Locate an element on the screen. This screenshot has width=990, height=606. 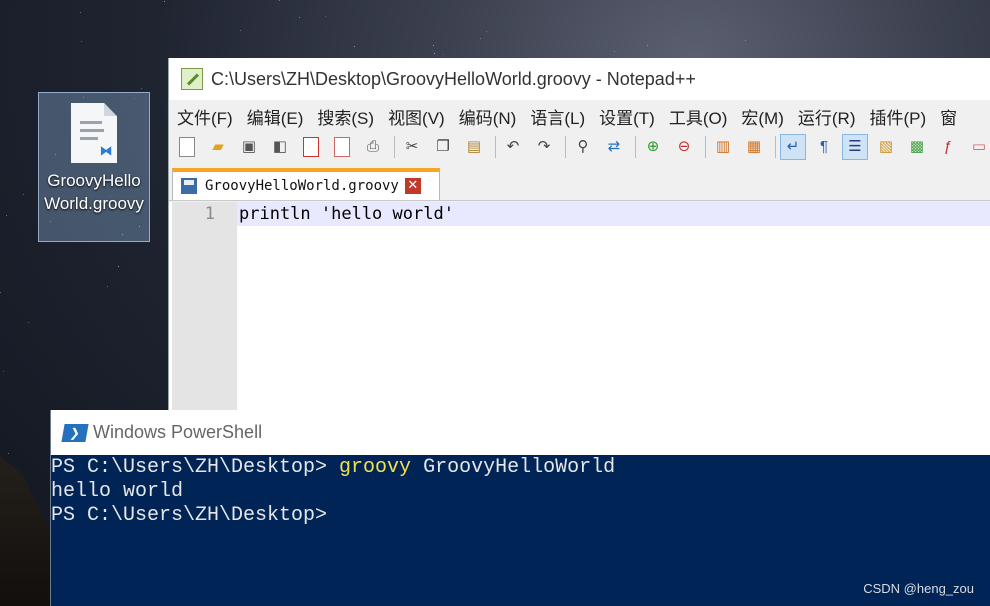
cut-icon: ✂ is located at coordinates (412, 147).